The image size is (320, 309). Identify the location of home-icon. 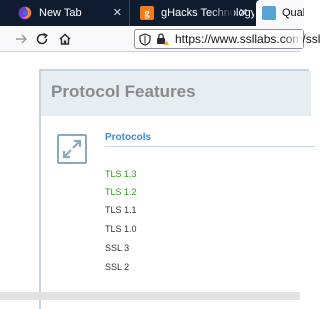
(65, 39).